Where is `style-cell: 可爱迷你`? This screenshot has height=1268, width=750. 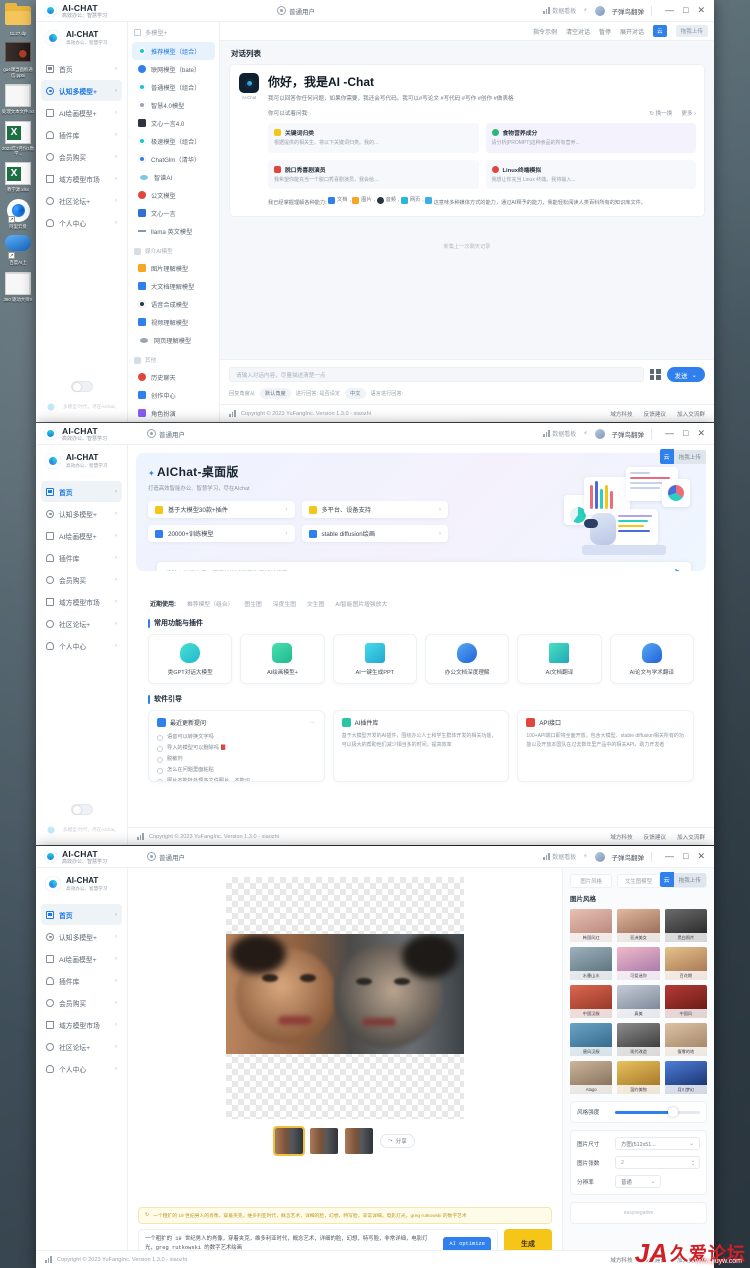
style-cell: 可爱迷你 is located at coordinates (638, 963).